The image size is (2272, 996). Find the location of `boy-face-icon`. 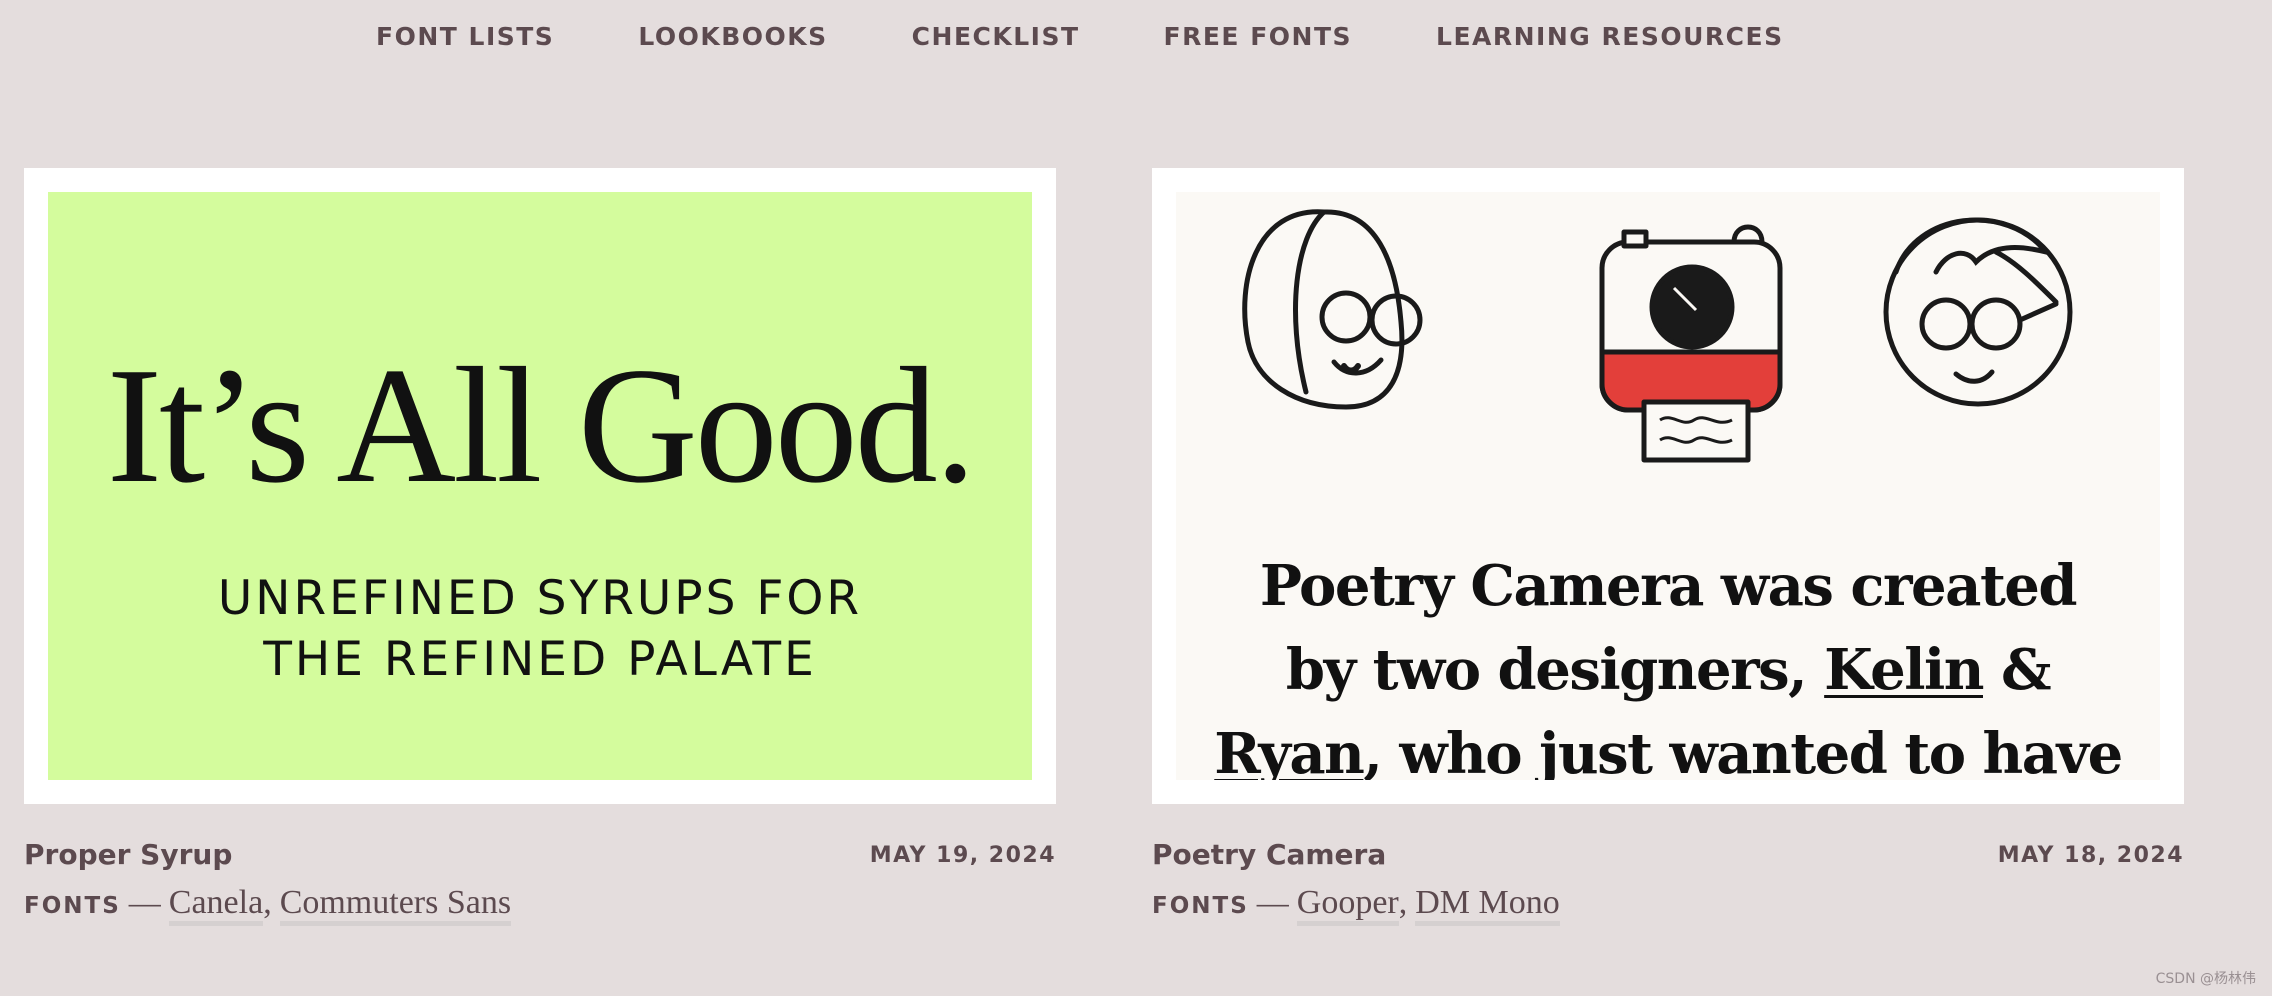

boy-face-icon is located at coordinates (1978, 312).